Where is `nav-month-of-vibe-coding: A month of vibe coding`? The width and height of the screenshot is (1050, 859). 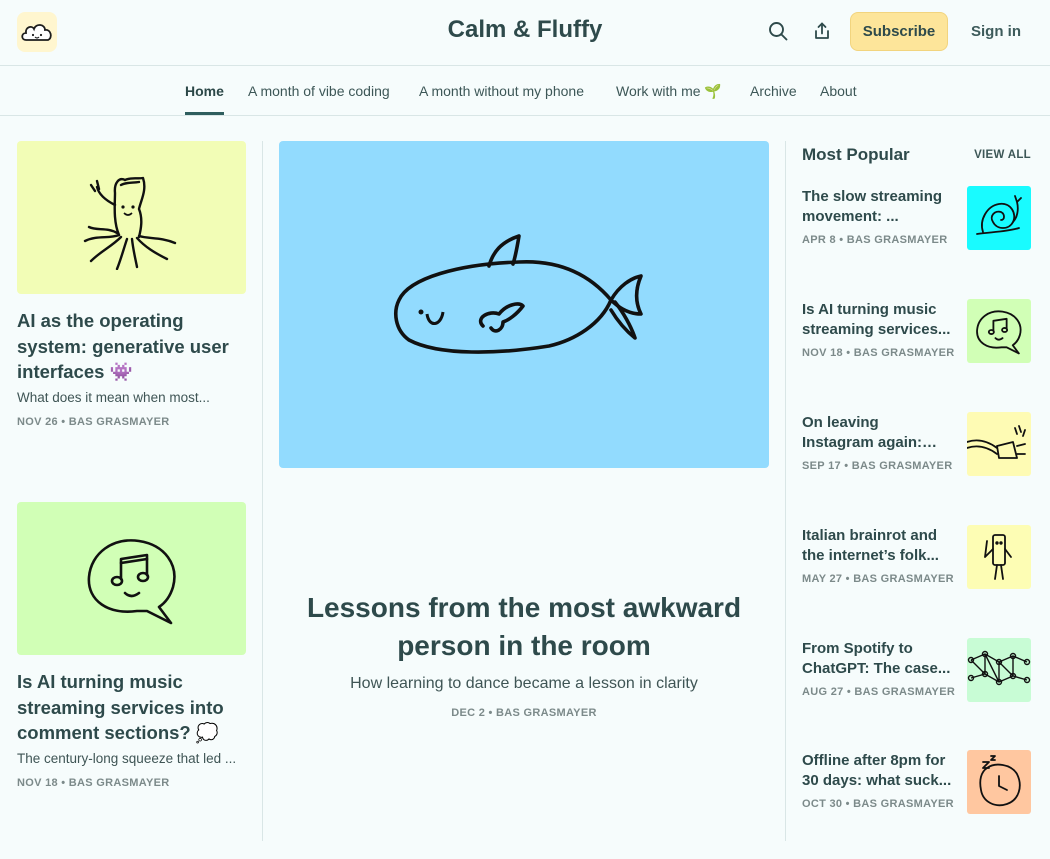
nav-month-of-vibe-coding: A month of vibe coding is located at coordinates (319, 91).